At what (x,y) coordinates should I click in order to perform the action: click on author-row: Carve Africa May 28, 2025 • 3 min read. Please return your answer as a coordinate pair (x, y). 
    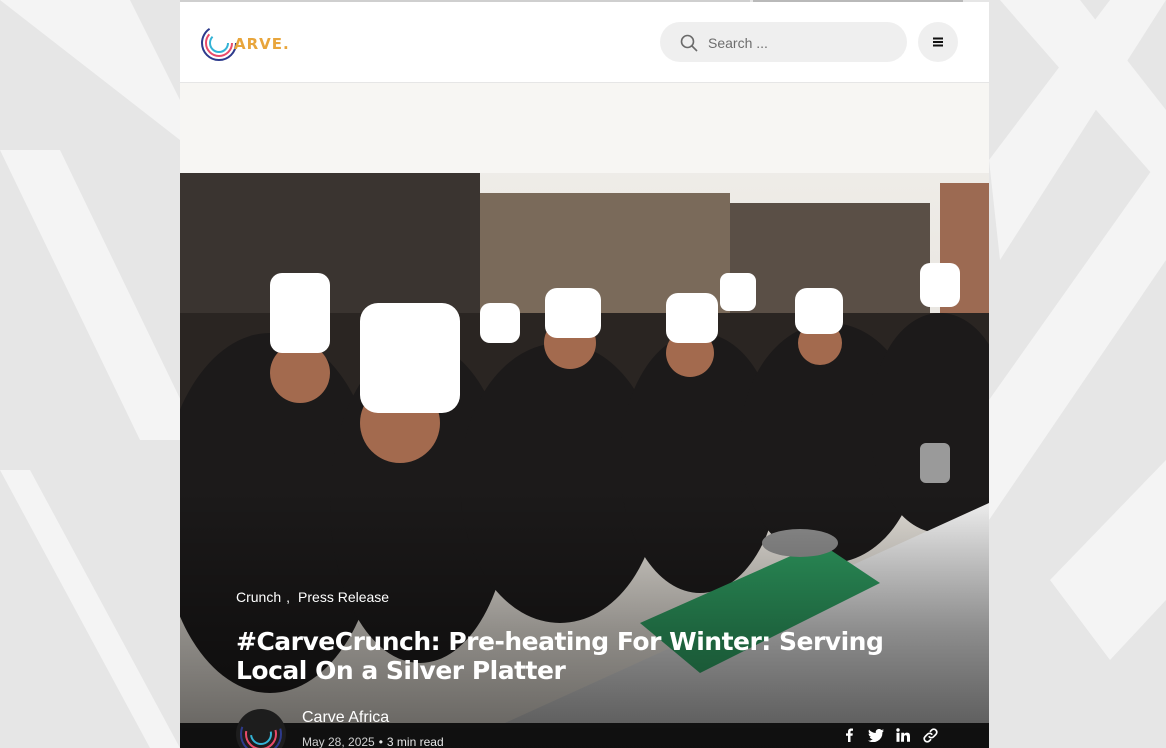
    Looking at the image, I should click on (587, 727).